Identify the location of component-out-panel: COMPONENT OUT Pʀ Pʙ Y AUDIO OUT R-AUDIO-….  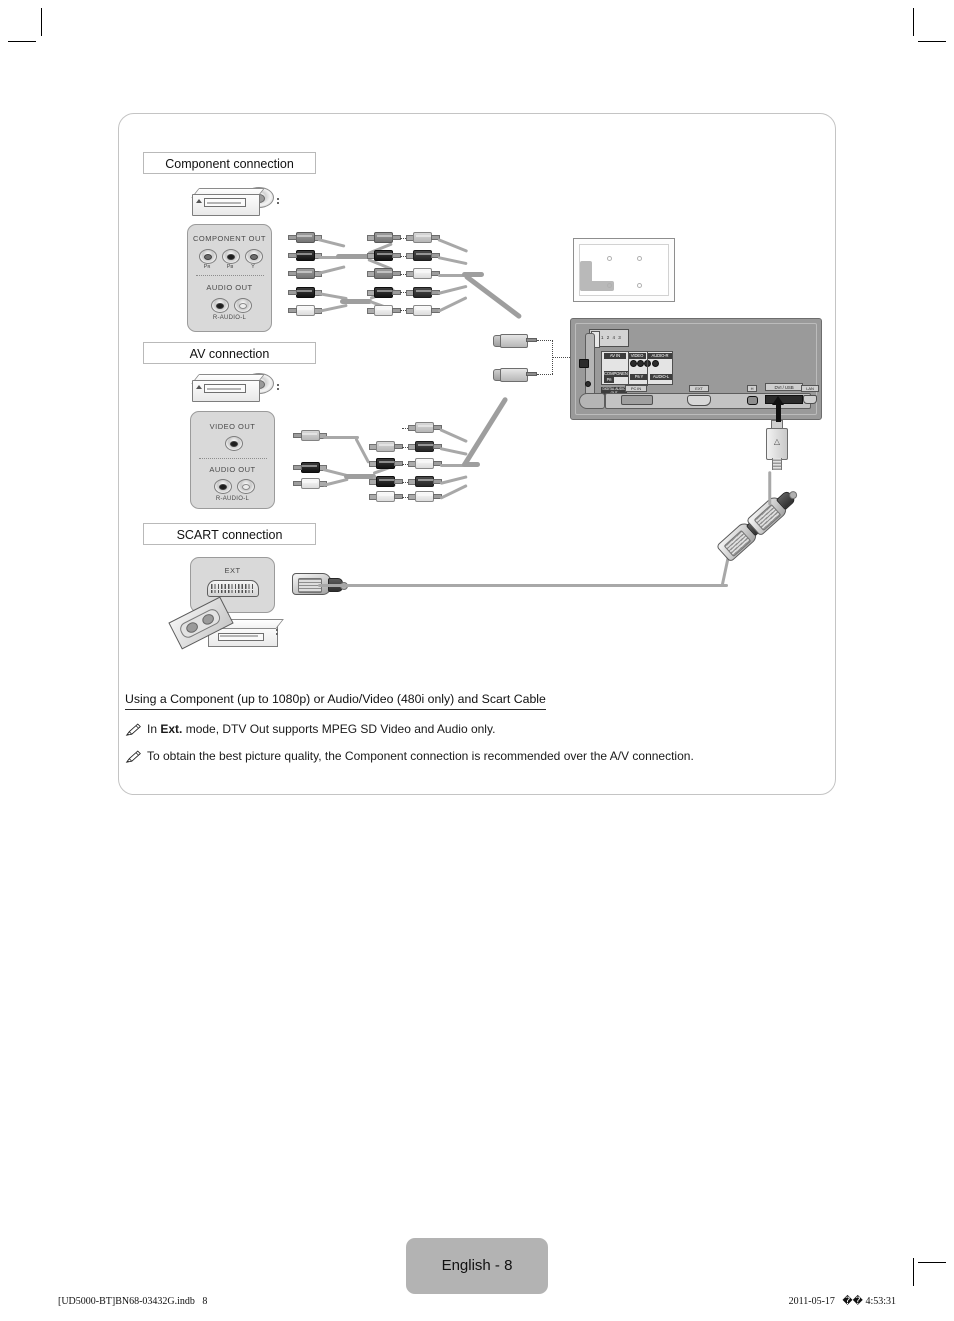
(229, 278).